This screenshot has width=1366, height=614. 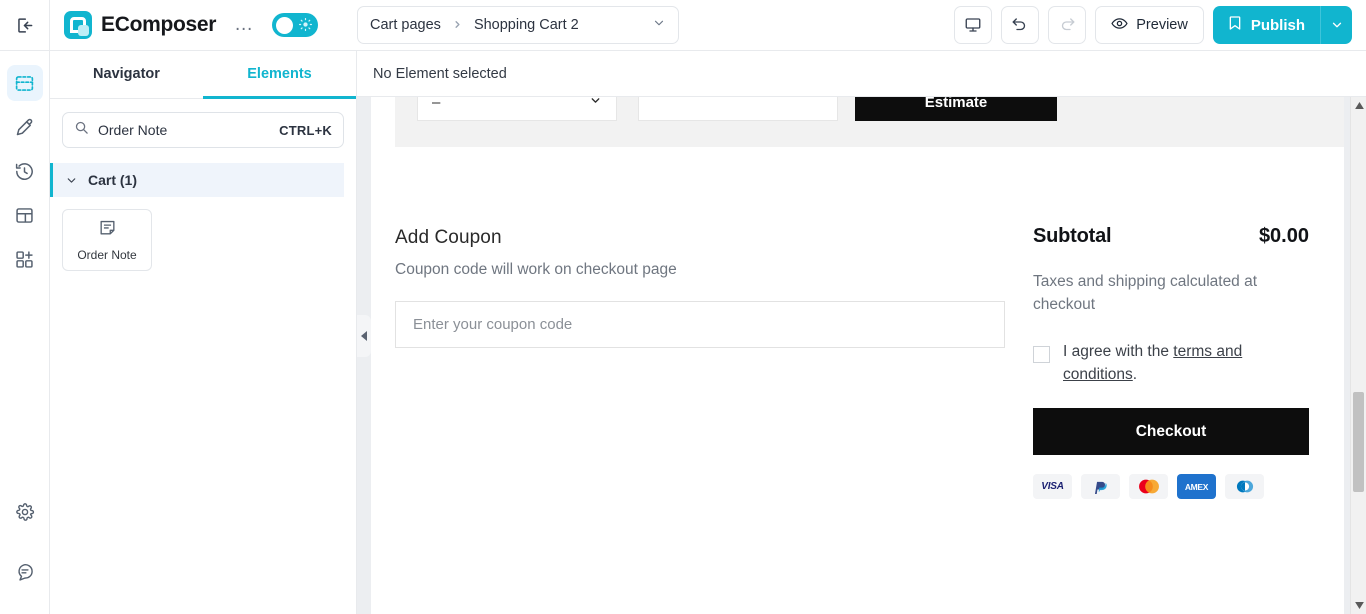 What do you see at coordinates (1118, 351) in the screenshot?
I see `terms-prefix: I agree with the` at bounding box center [1118, 351].